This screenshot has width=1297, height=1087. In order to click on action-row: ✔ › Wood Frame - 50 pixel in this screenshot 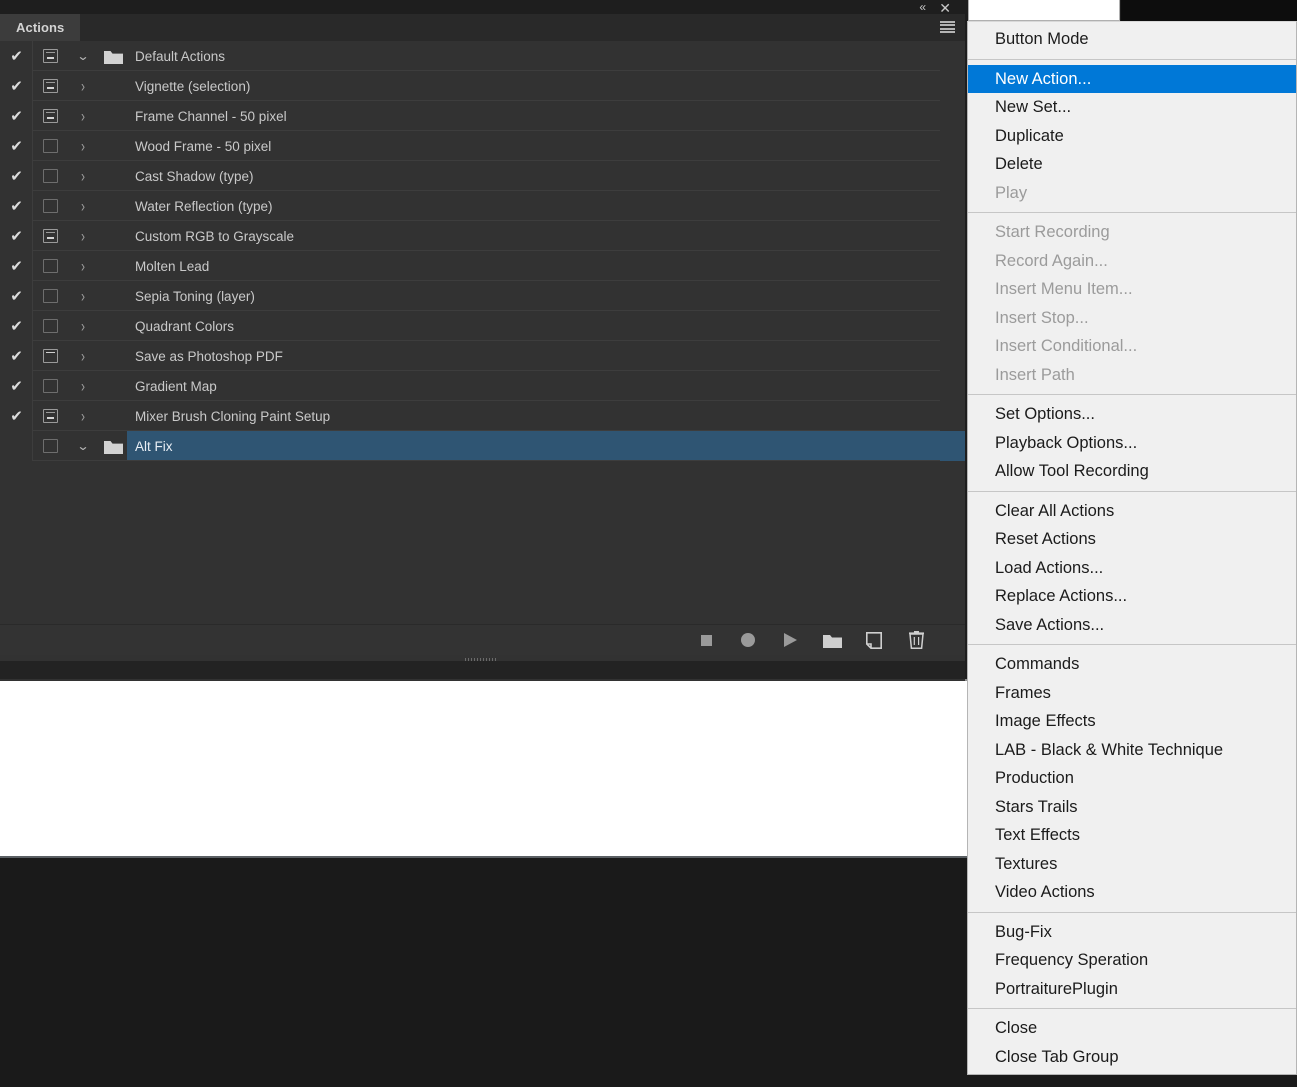, I will do `click(482, 146)`.